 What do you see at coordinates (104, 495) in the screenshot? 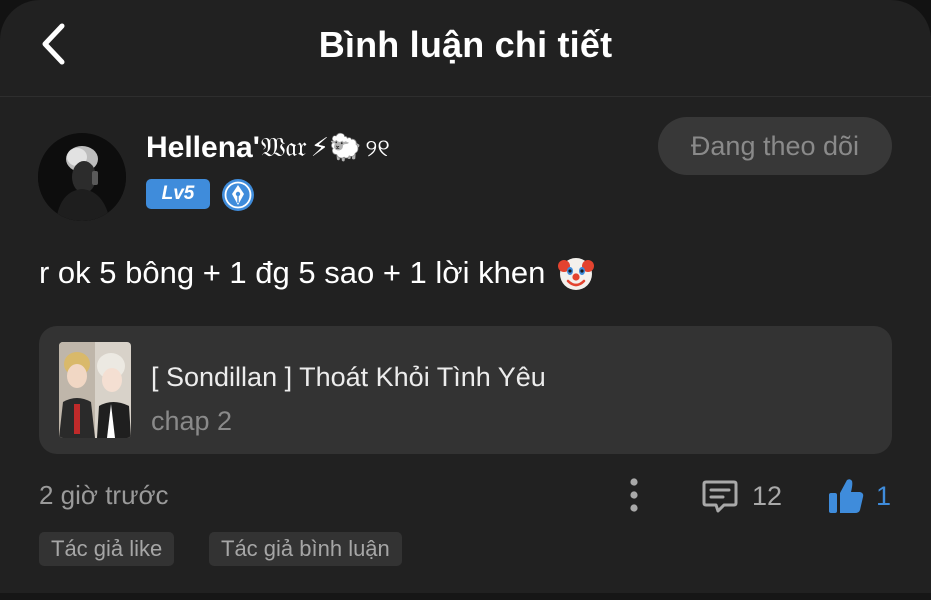
I see `comment-timestamp: 2 giờ trước` at bounding box center [104, 495].